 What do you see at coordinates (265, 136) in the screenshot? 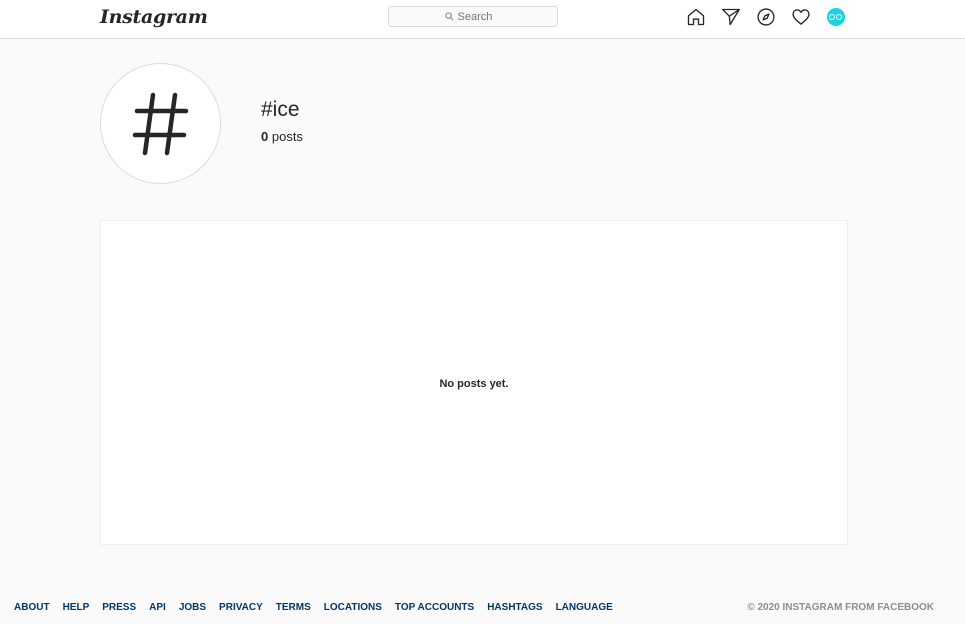
I see `post-count-number: 0` at bounding box center [265, 136].